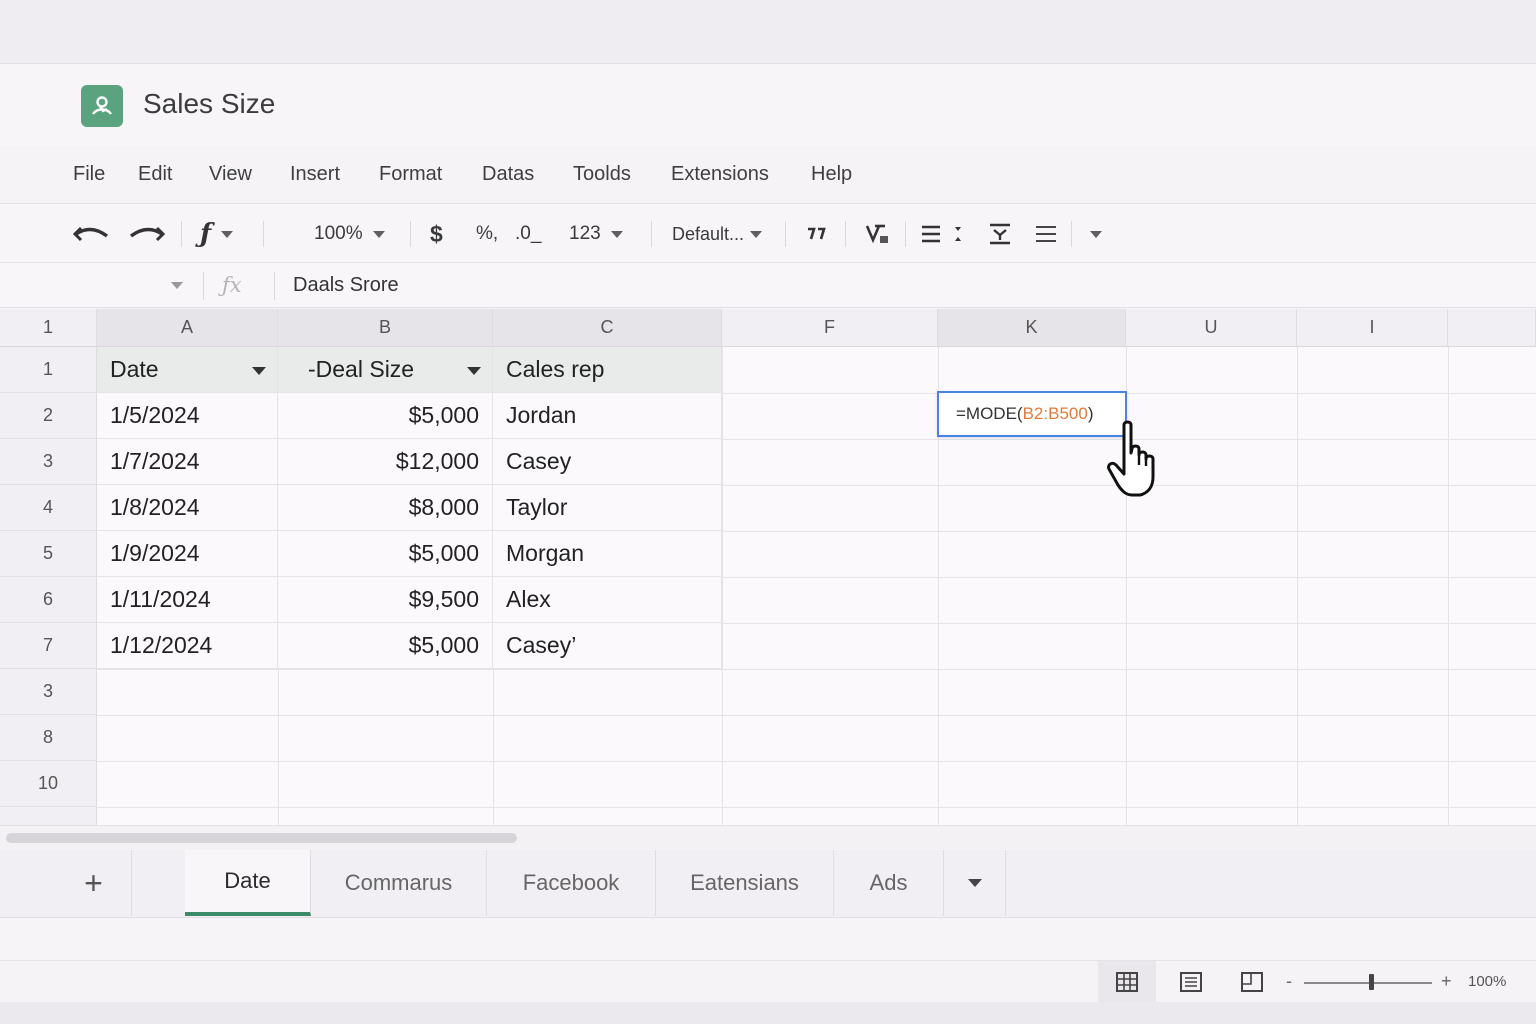 The width and height of the screenshot is (1536, 1024). I want to click on row-header: 7, so click(48, 646).